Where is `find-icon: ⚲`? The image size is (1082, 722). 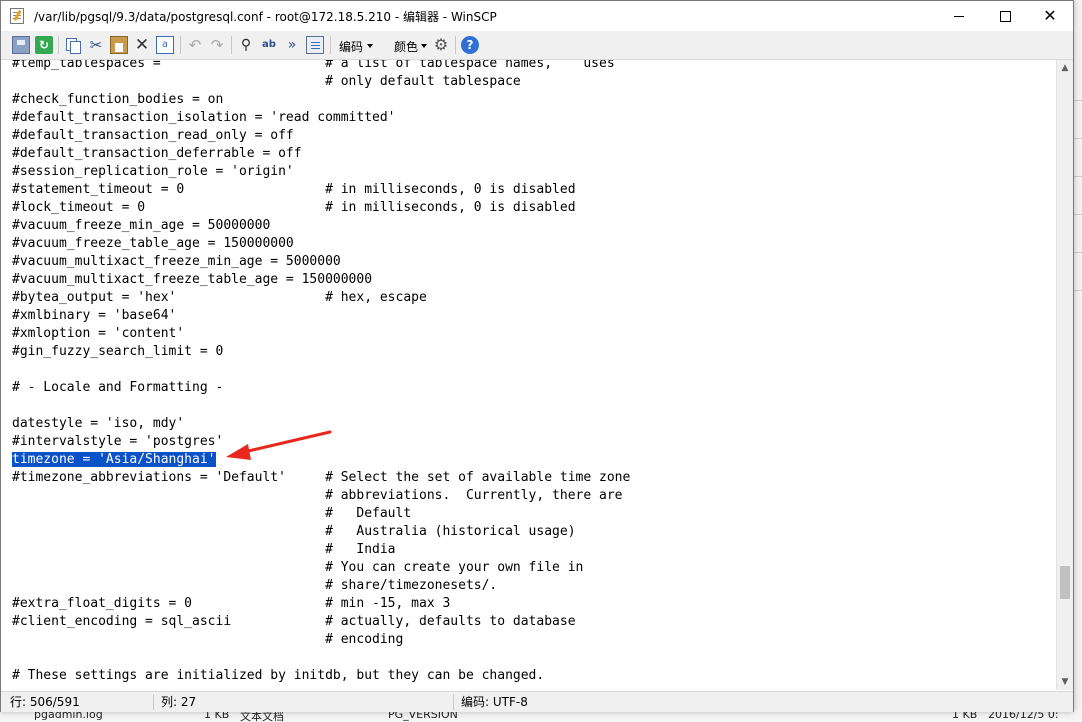
find-icon: ⚲ is located at coordinates (246, 45).